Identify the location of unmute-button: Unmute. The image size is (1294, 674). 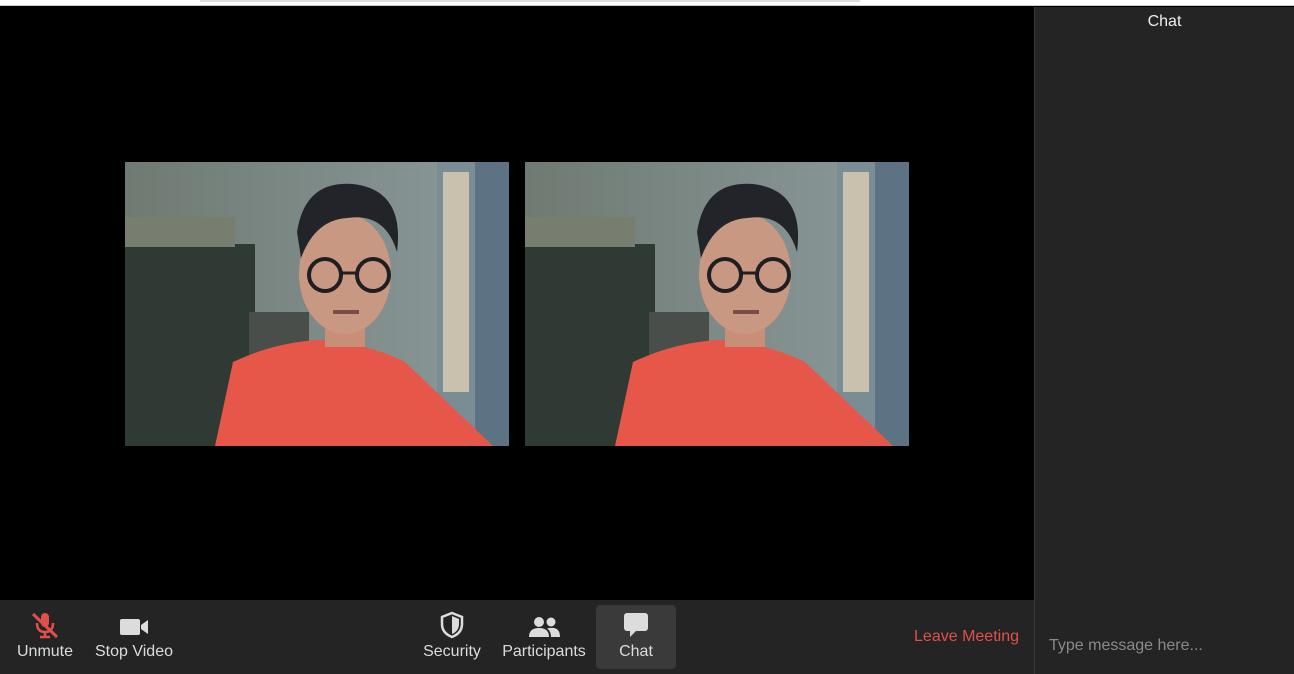
(45, 637).